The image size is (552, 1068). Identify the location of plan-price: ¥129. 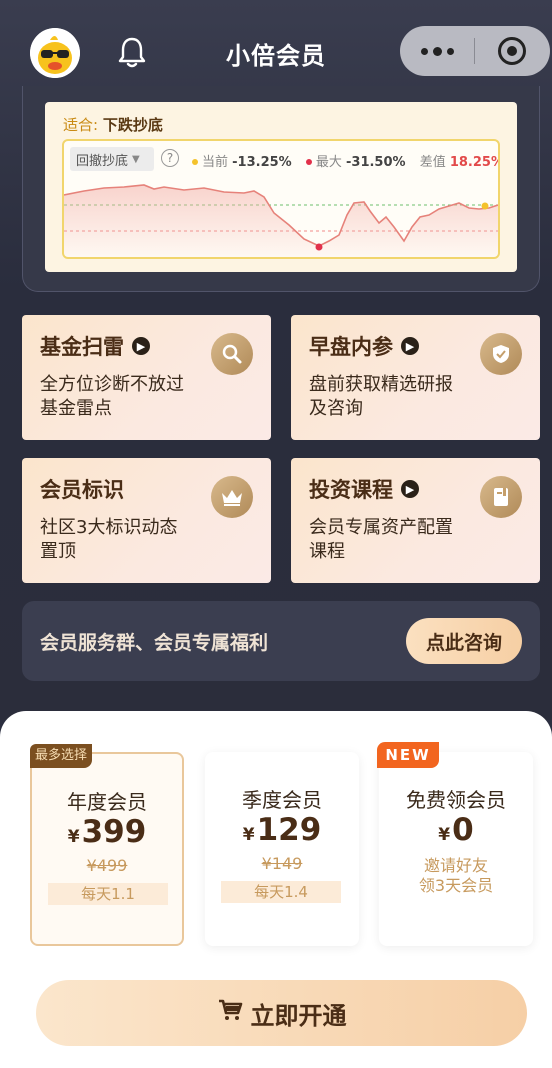
(282, 830).